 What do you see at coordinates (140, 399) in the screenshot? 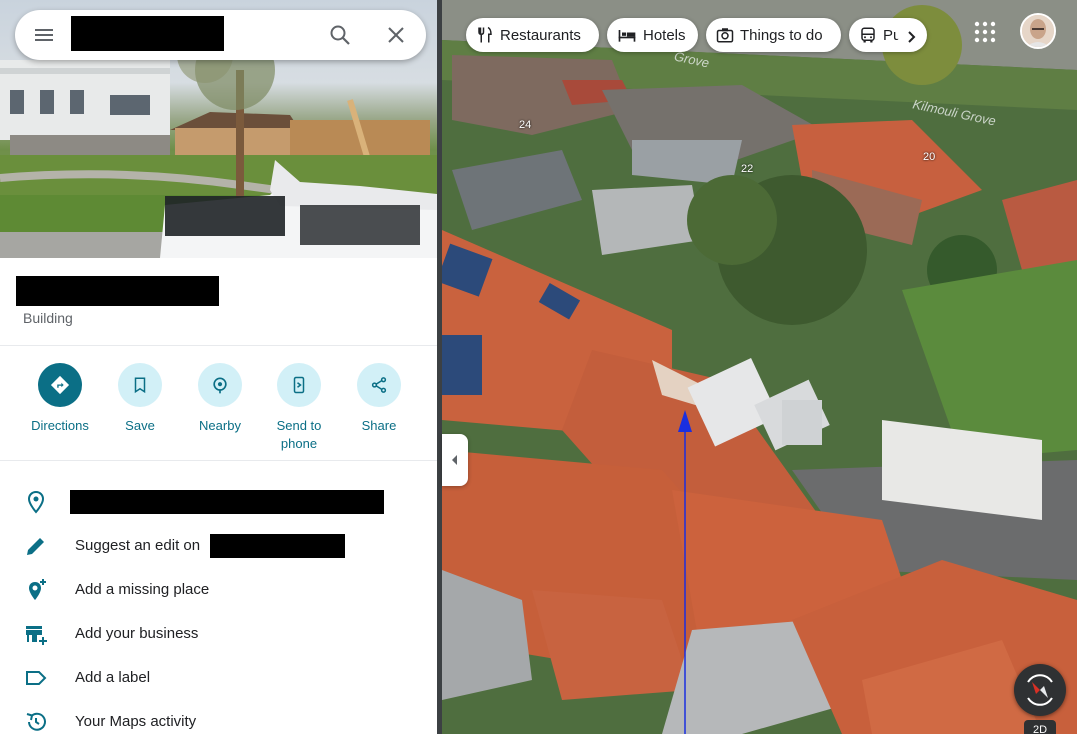
I see `save-button: Save` at bounding box center [140, 399].